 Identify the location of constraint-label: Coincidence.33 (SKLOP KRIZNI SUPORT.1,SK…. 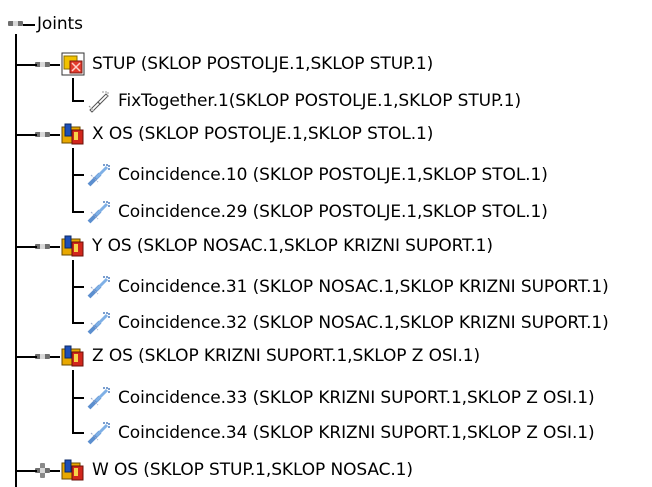
(356, 398).